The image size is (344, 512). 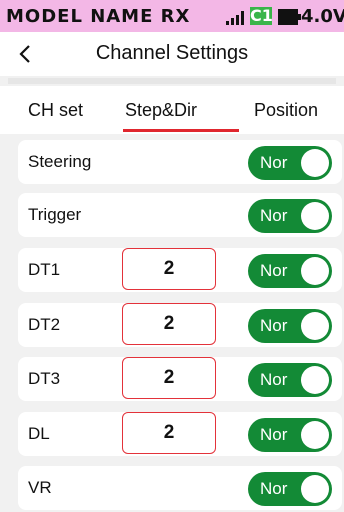 What do you see at coordinates (44, 324) in the screenshot?
I see `row-label: DT2` at bounding box center [44, 324].